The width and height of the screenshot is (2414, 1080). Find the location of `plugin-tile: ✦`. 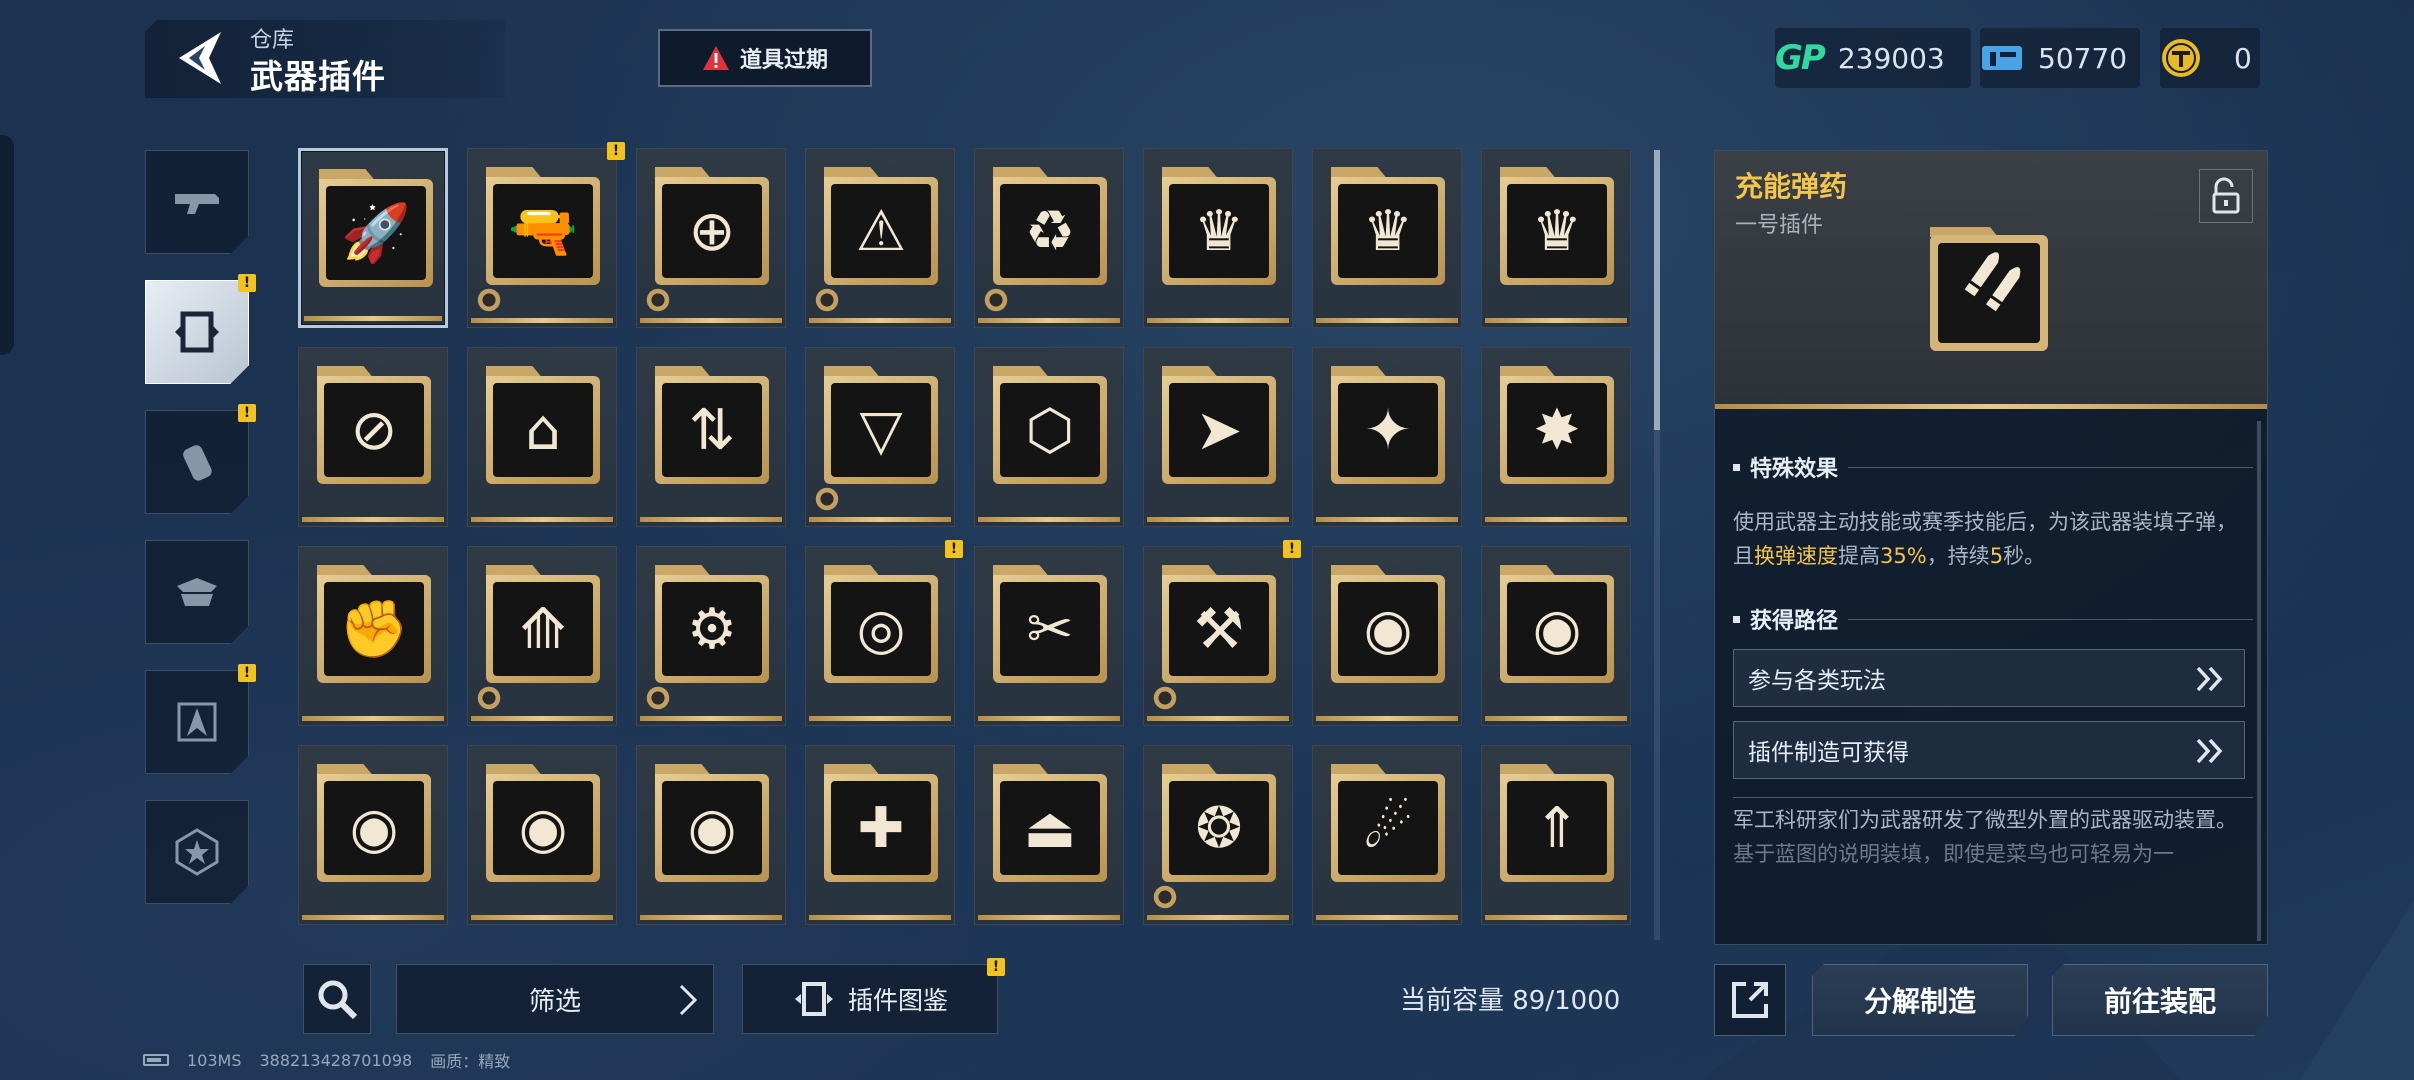

plugin-tile: ✦ is located at coordinates (1387, 437).